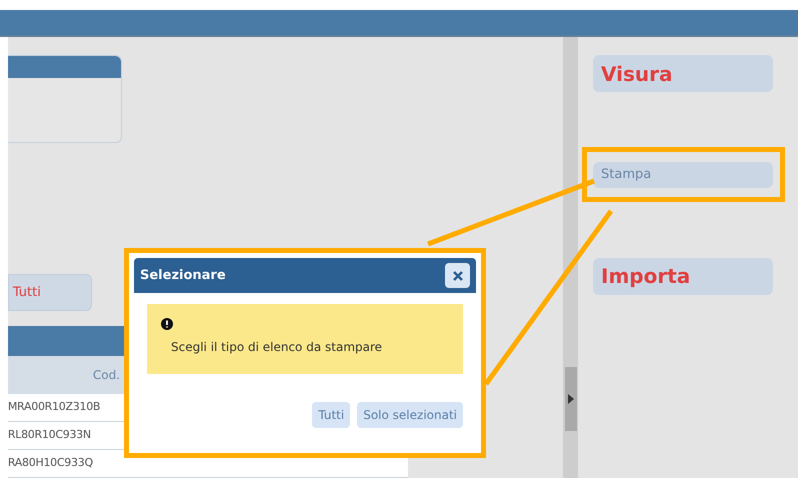  Describe the element at coordinates (54, 407) in the screenshot. I see `table-cell-text: MRA00R10Z310B` at that location.